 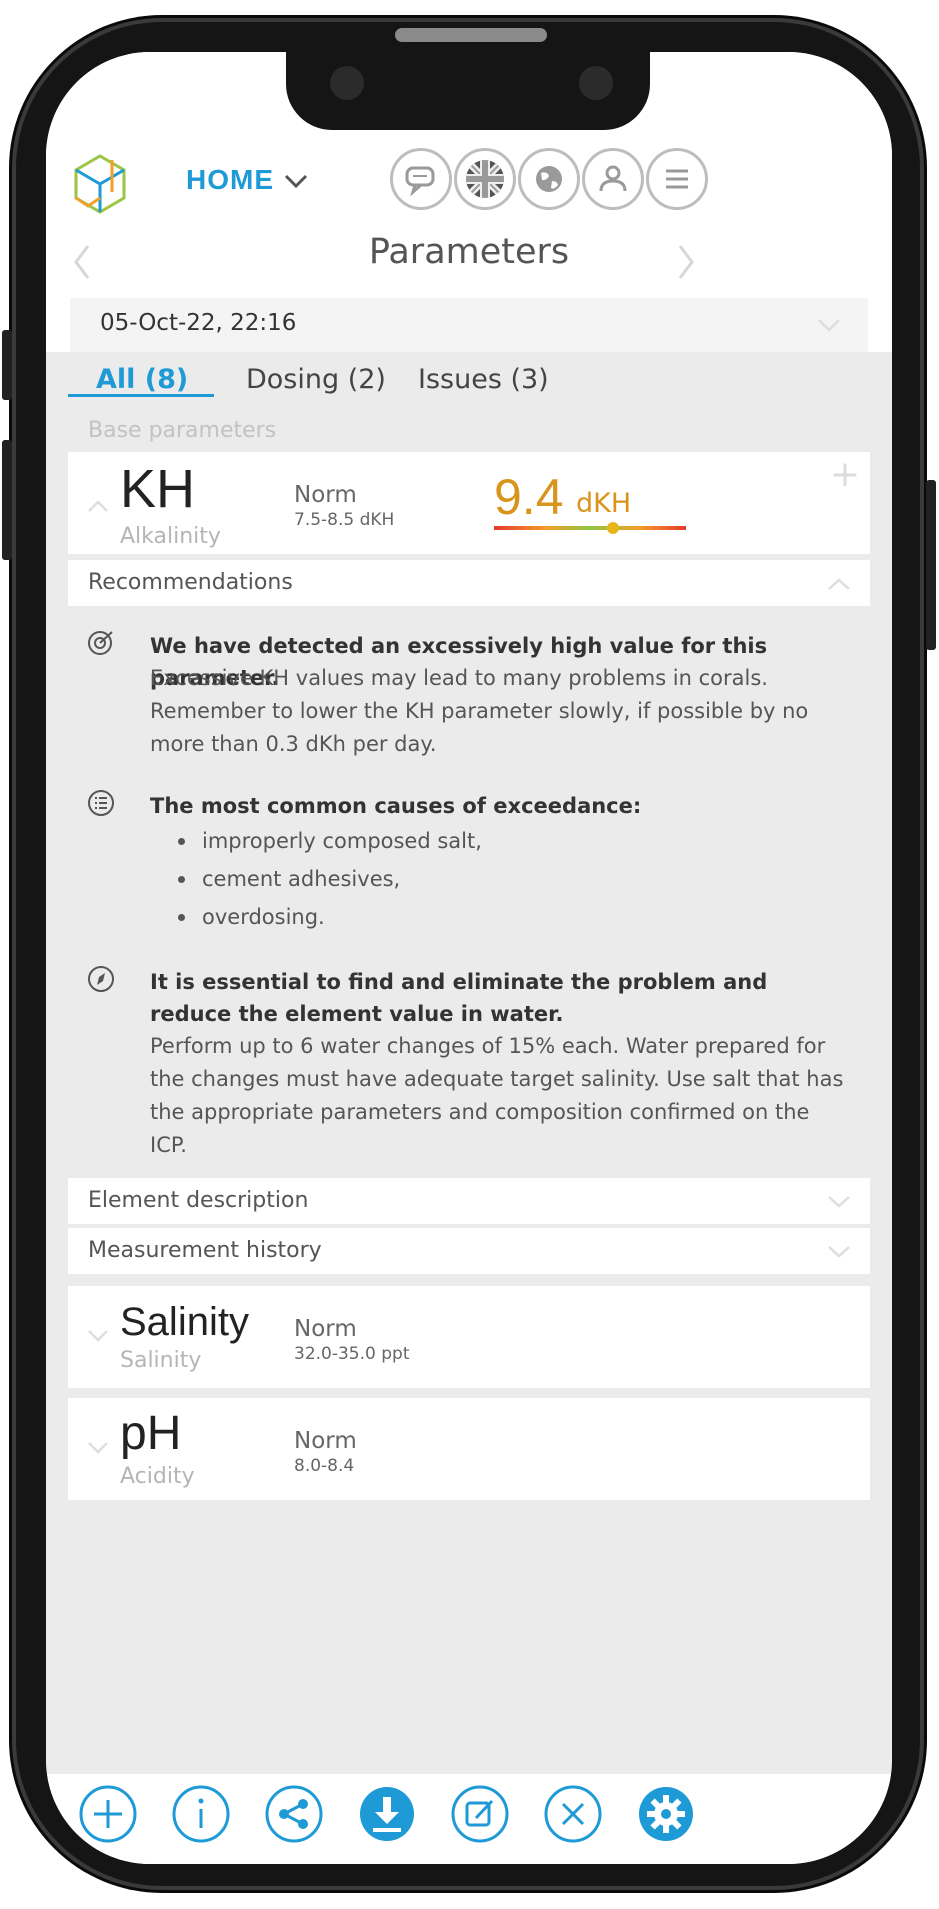 What do you see at coordinates (198, 1200) in the screenshot?
I see `element-description-label: Element description` at bounding box center [198, 1200].